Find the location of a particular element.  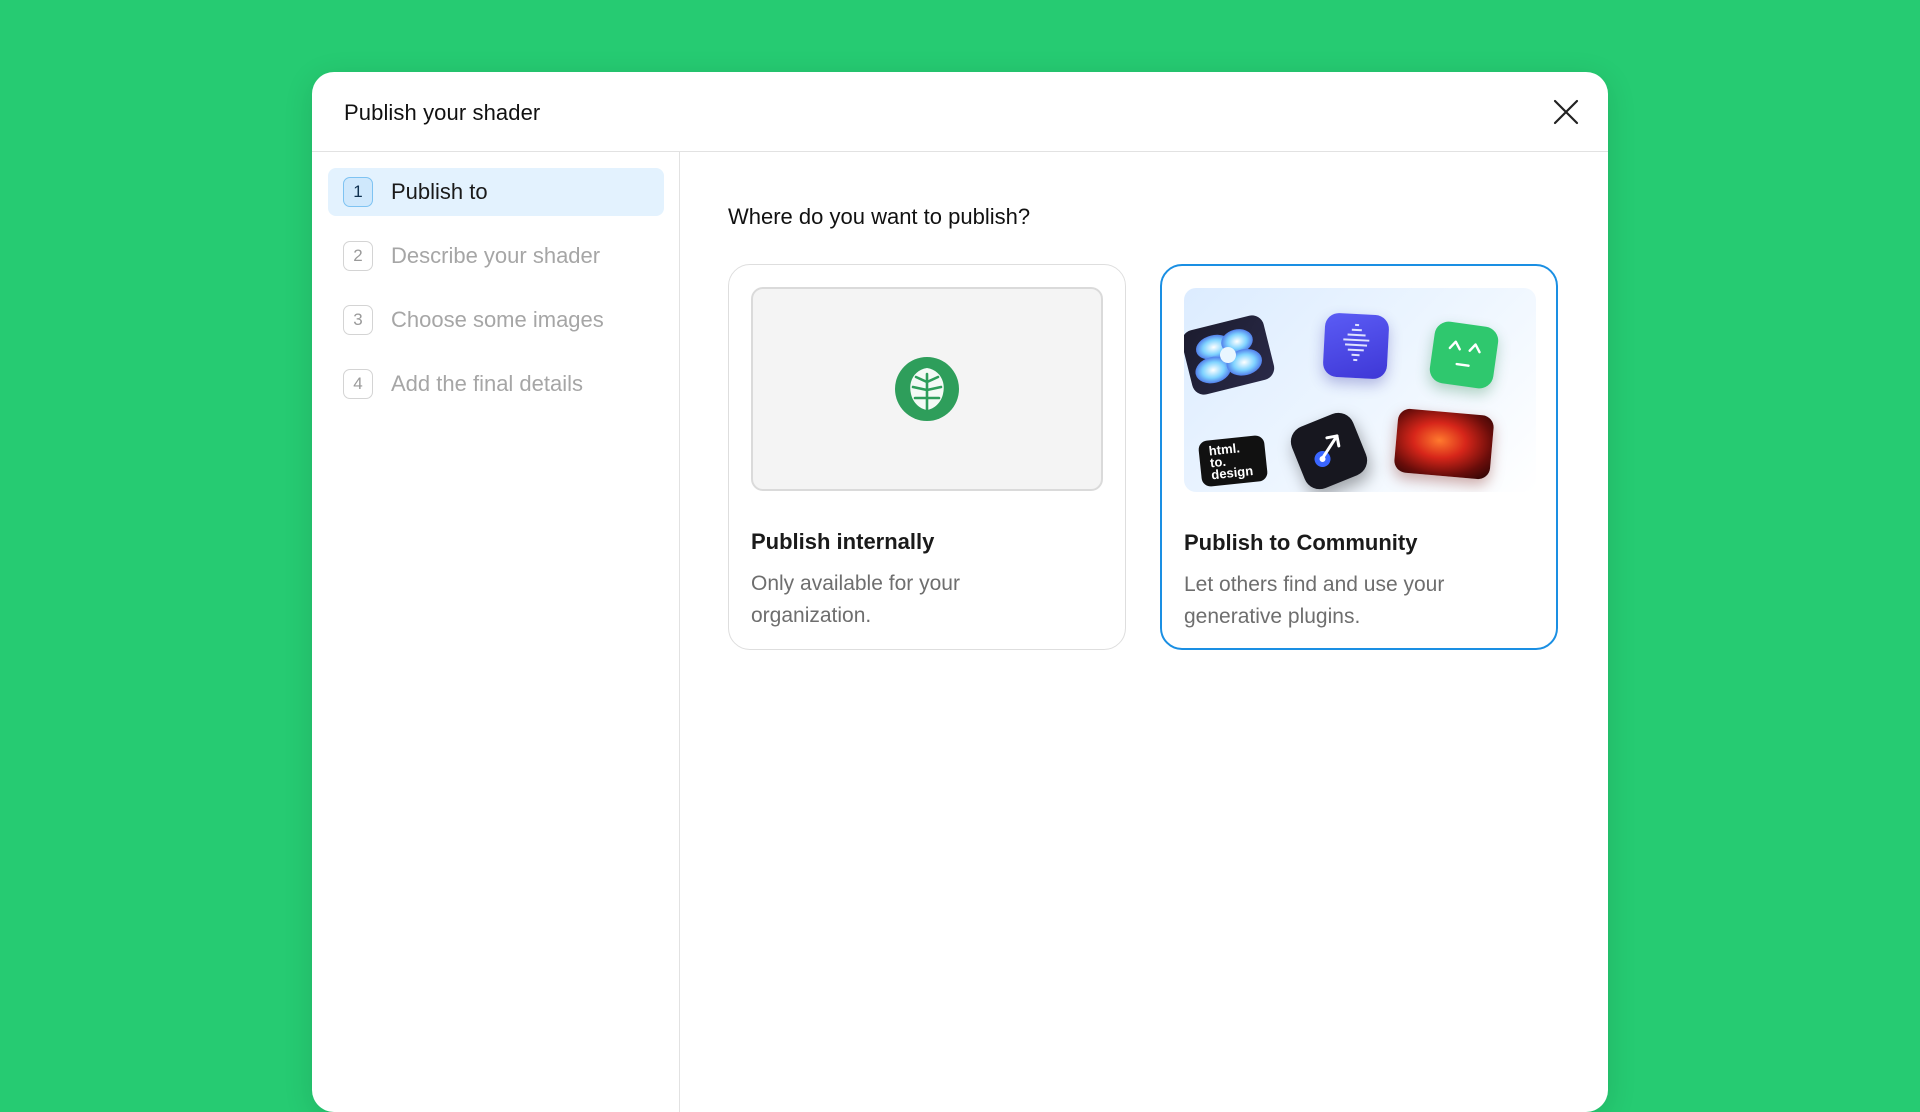

face-plugin-icon is located at coordinates (1464, 355).